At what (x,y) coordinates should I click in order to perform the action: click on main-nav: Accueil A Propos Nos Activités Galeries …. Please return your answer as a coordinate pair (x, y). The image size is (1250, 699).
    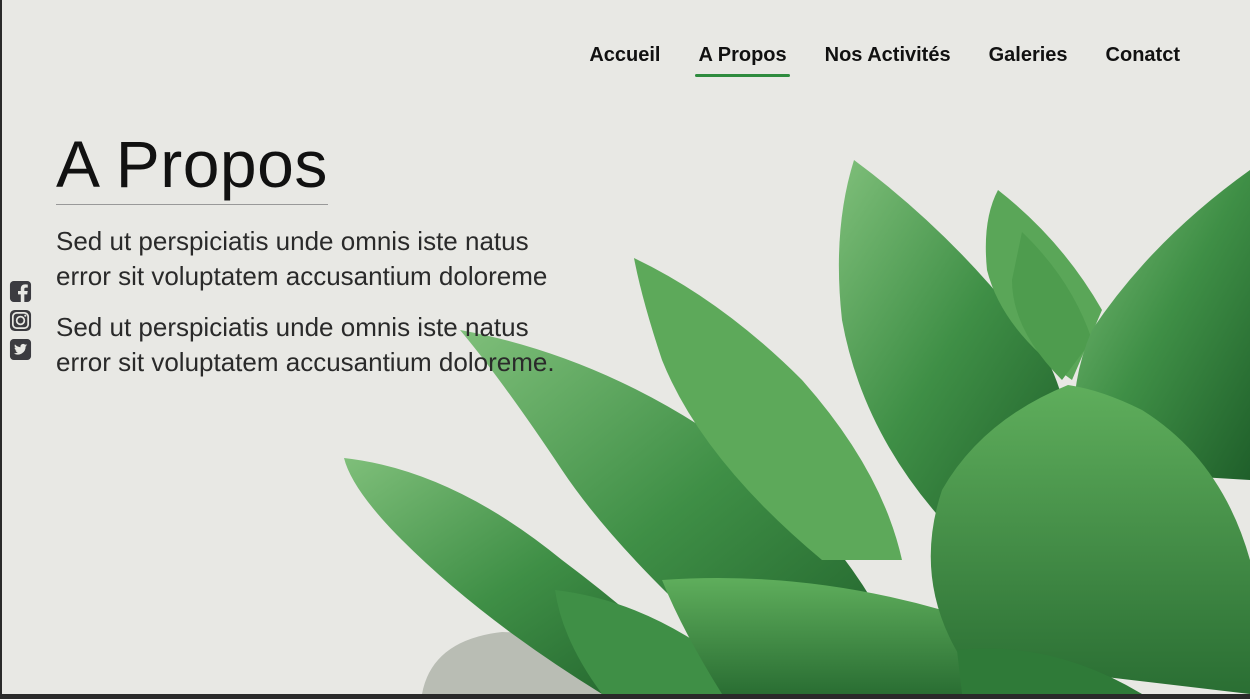
    Looking at the image, I should click on (884, 60).